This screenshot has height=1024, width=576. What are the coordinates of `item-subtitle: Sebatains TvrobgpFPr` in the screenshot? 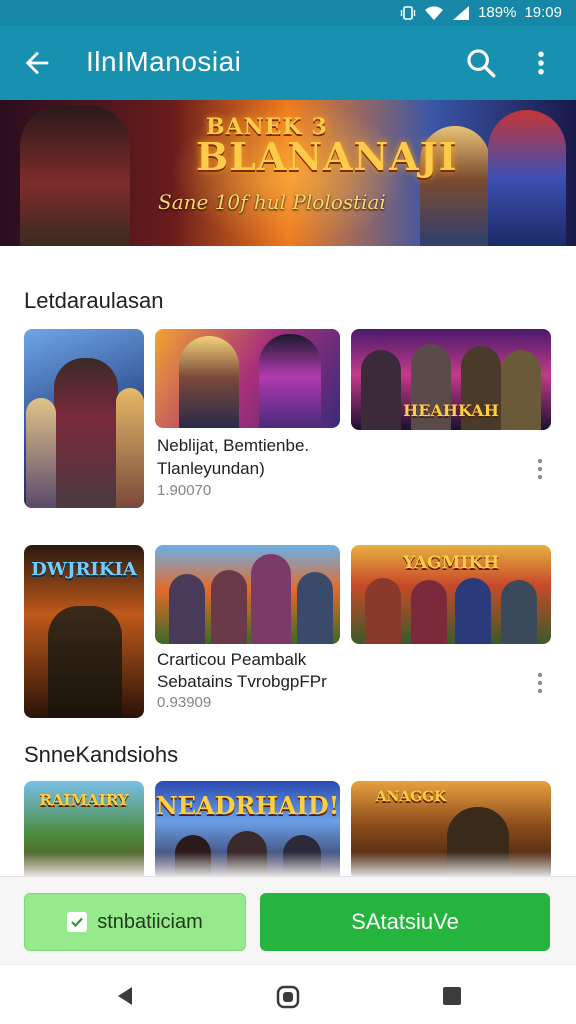 It's located at (242, 681).